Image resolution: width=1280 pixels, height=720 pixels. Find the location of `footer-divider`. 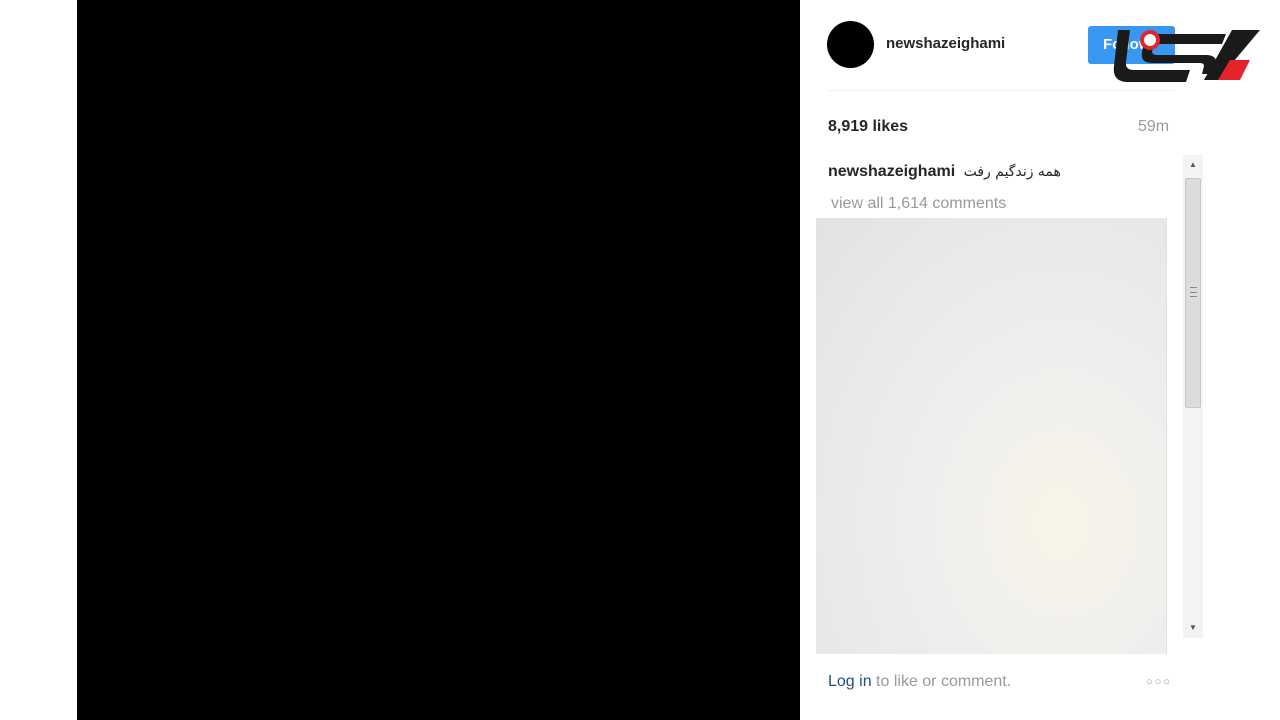

footer-divider is located at coordinates (1001, 658).